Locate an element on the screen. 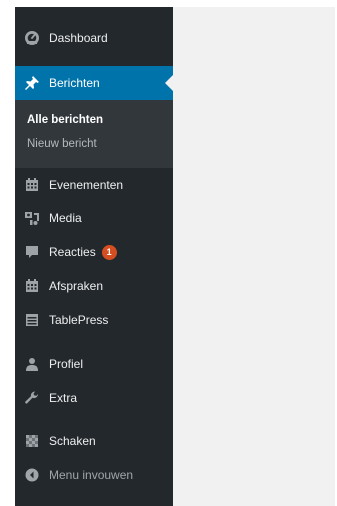 This screenshot has height=506, width=337. active-indicator-arrow is located at coordinates (169, 83).